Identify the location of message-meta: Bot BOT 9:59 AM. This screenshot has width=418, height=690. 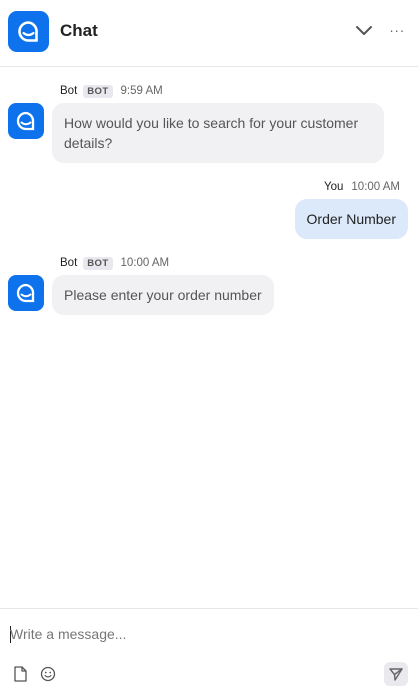
(111, 91).